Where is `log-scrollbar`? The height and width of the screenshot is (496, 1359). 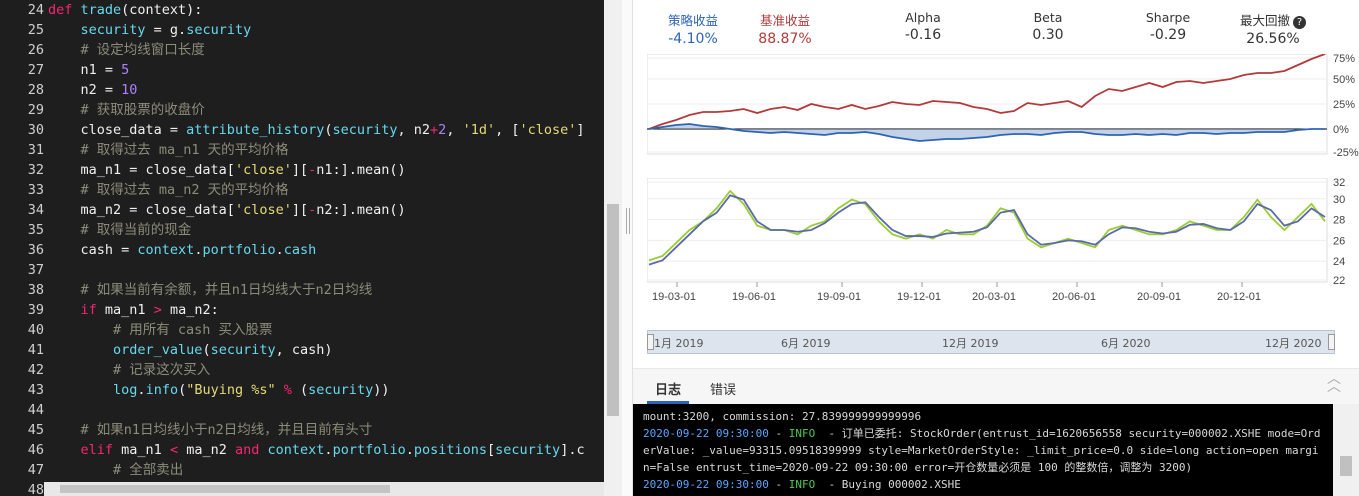 log-scrollbar is located at coordinates (1346, 450).